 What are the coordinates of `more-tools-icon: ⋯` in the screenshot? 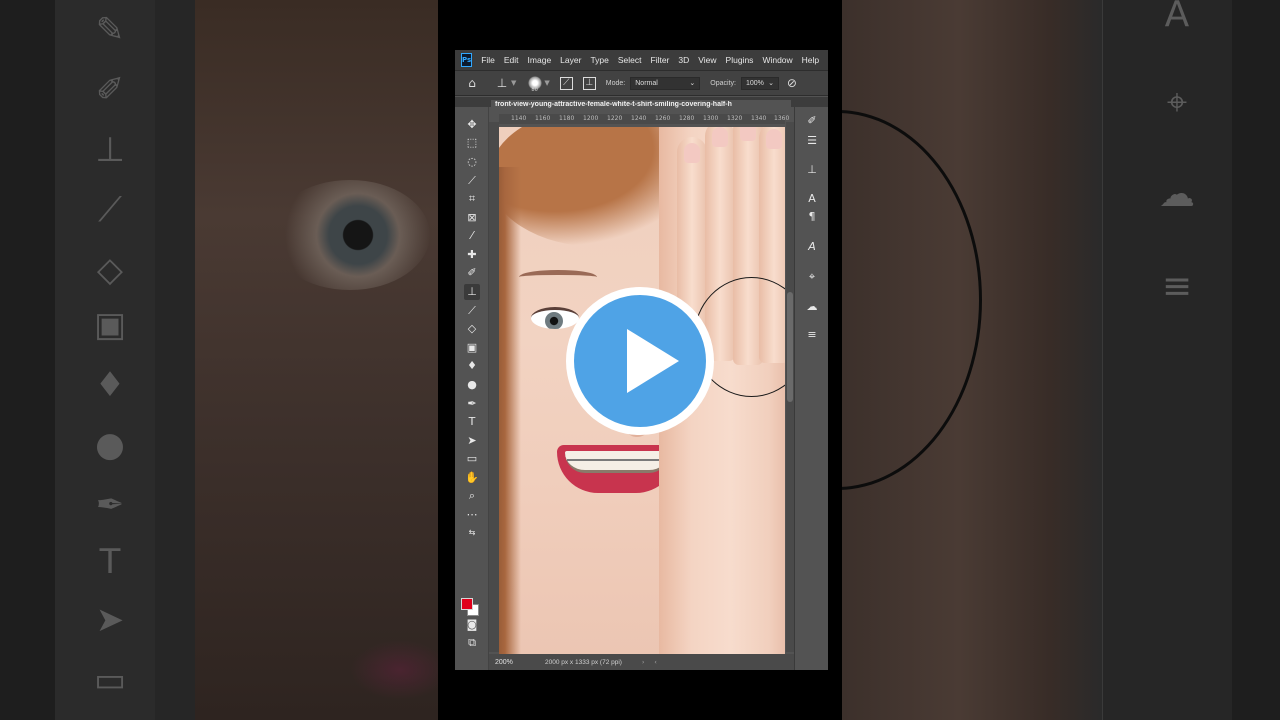 It's located at (472, 515).